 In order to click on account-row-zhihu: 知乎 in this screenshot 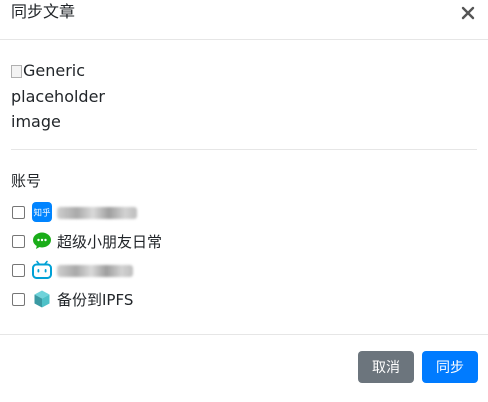, I will do `click(74, 212)`.